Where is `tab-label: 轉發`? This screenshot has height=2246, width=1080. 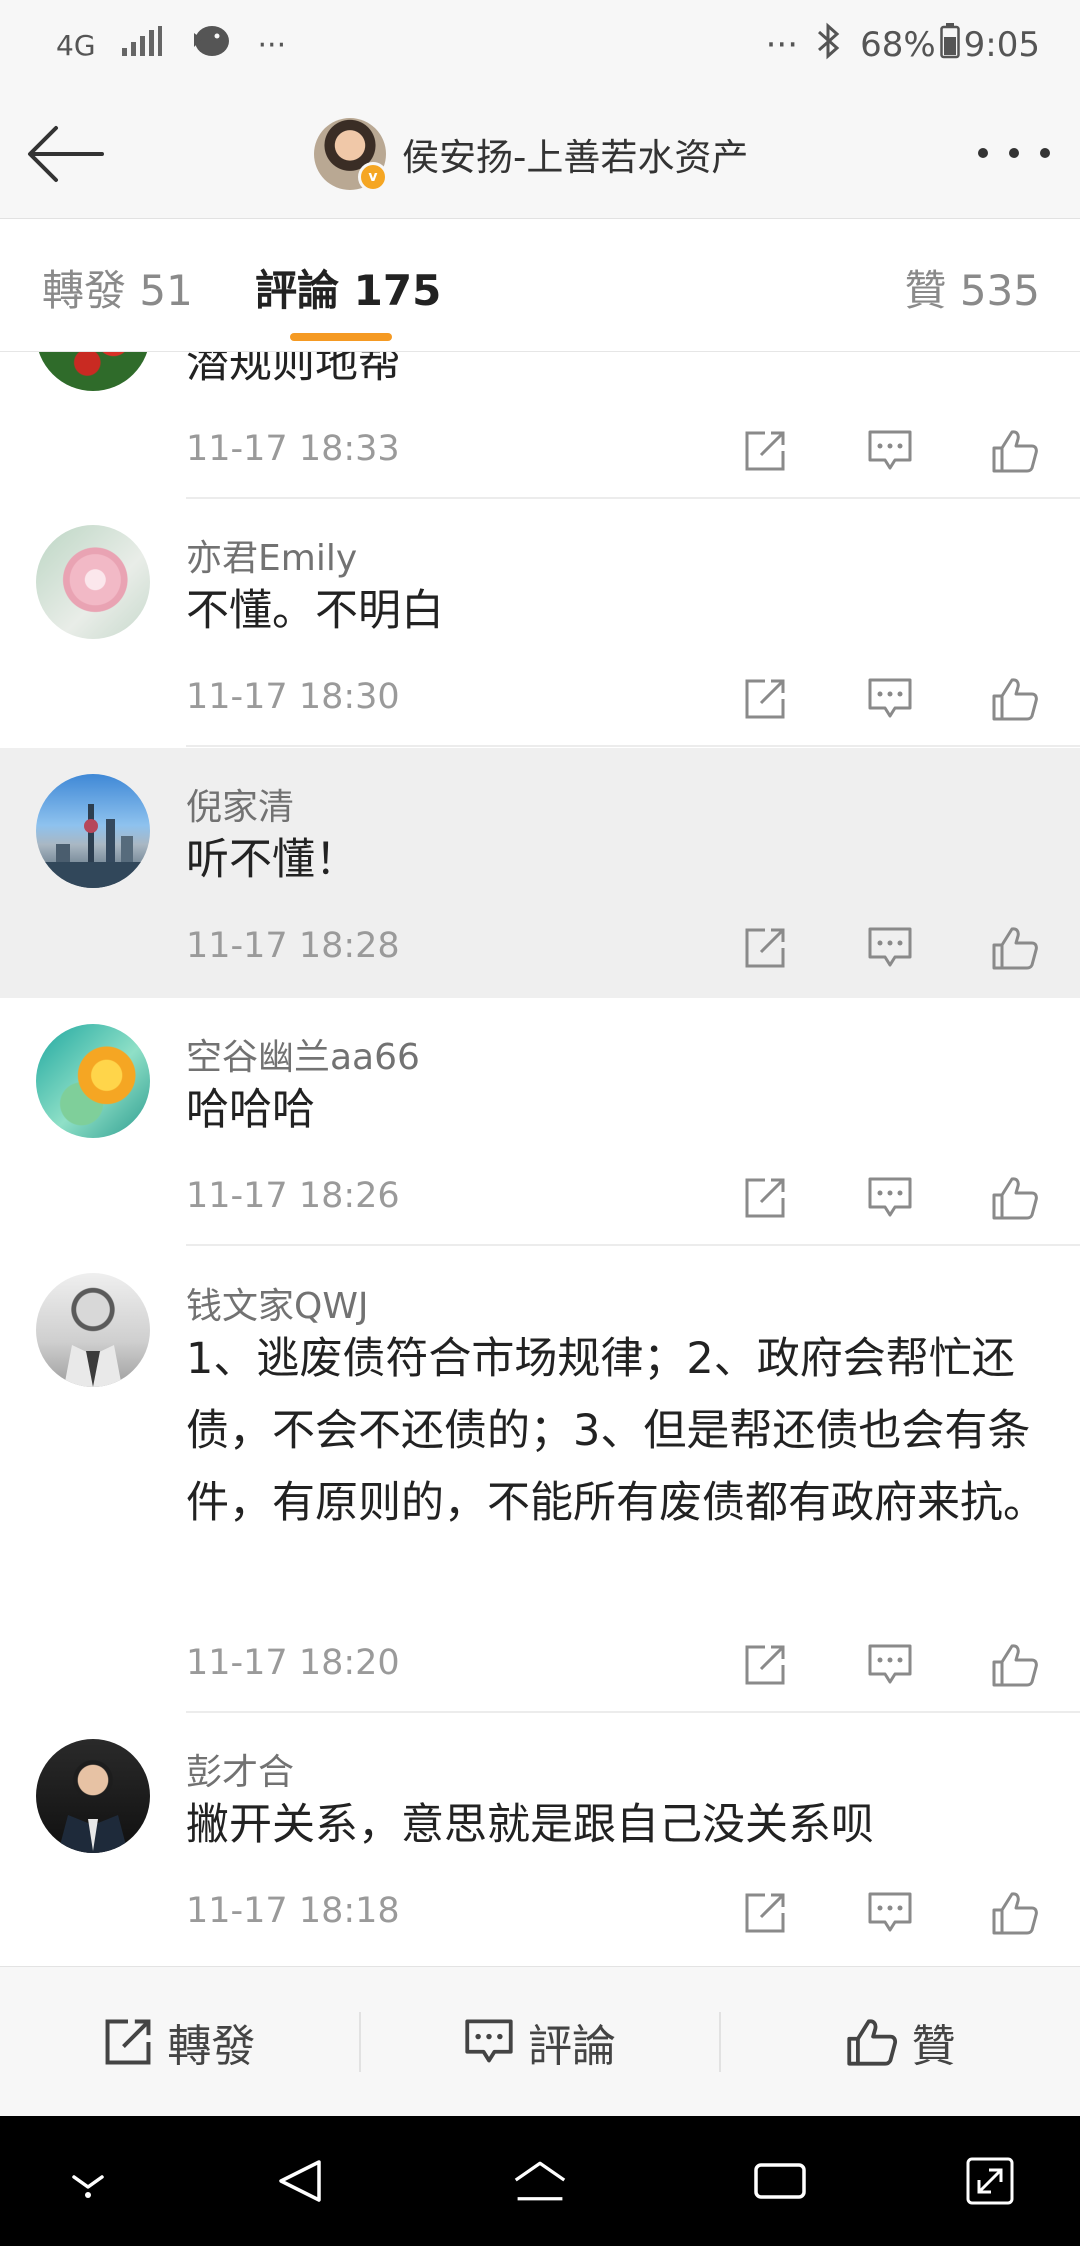
tab-label: 轉發 is located at coordinates (84, 290).